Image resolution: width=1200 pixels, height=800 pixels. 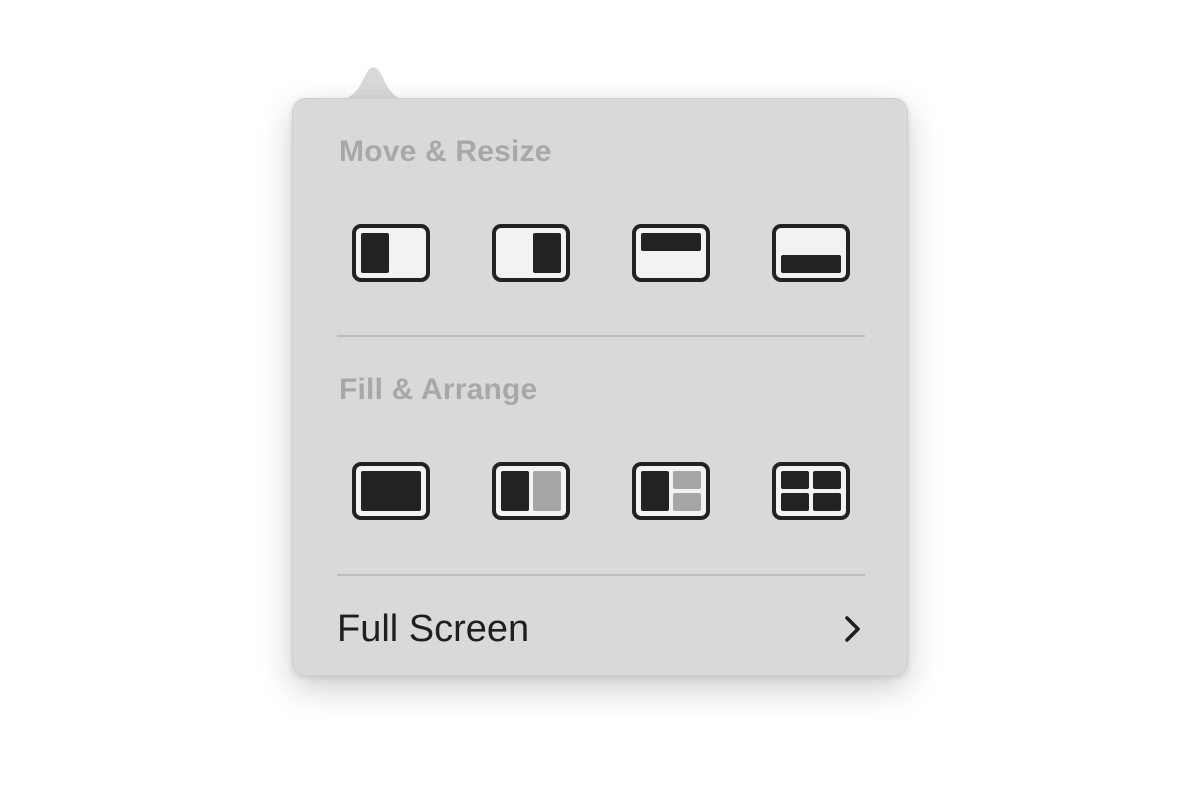 What do you see at coordinates (370, 84) in the screenshot?
I see `popover-arrow` at bounding box center [370, 84].